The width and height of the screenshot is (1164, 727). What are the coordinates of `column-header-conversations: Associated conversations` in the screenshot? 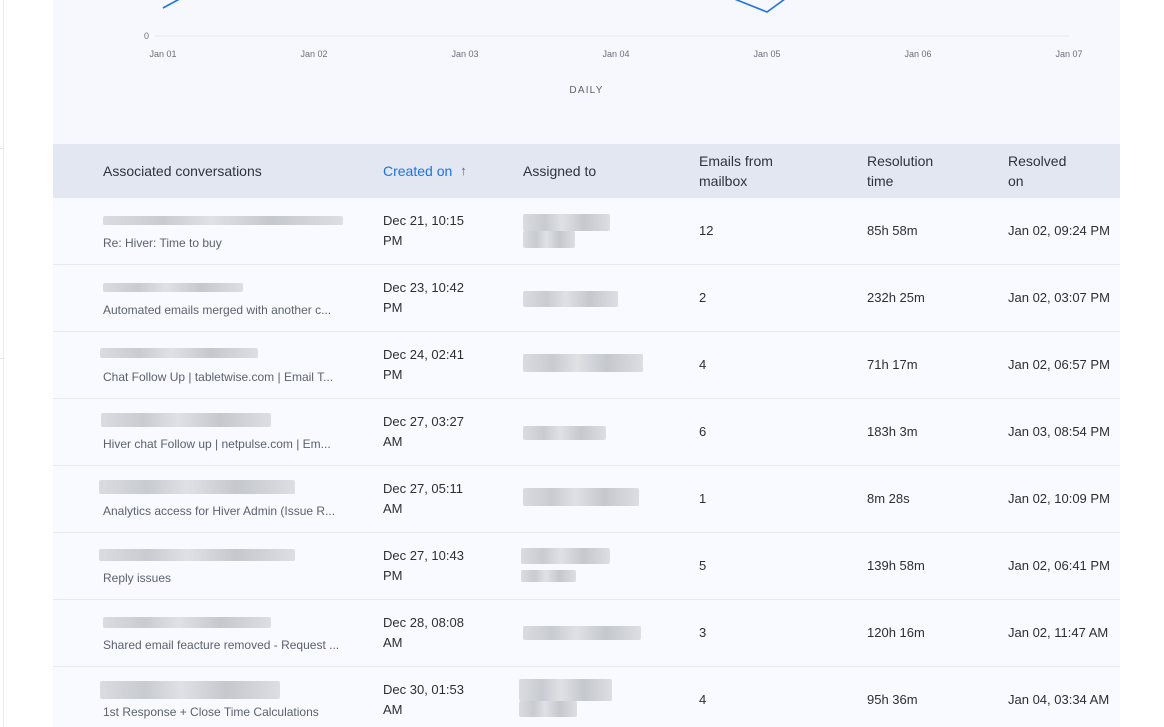 It's located at (182, 171).